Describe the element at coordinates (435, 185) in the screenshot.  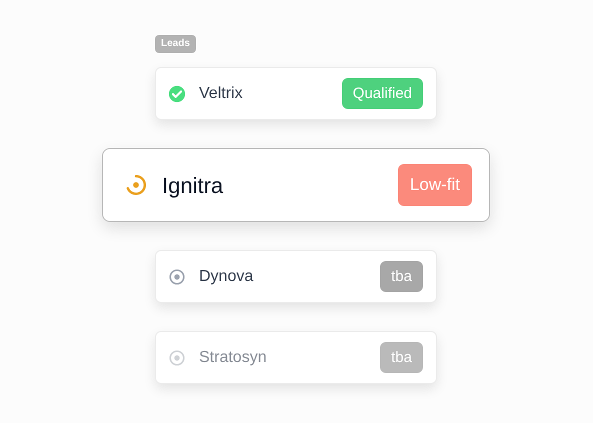
I see `status-badge: Low-fit` at that location.